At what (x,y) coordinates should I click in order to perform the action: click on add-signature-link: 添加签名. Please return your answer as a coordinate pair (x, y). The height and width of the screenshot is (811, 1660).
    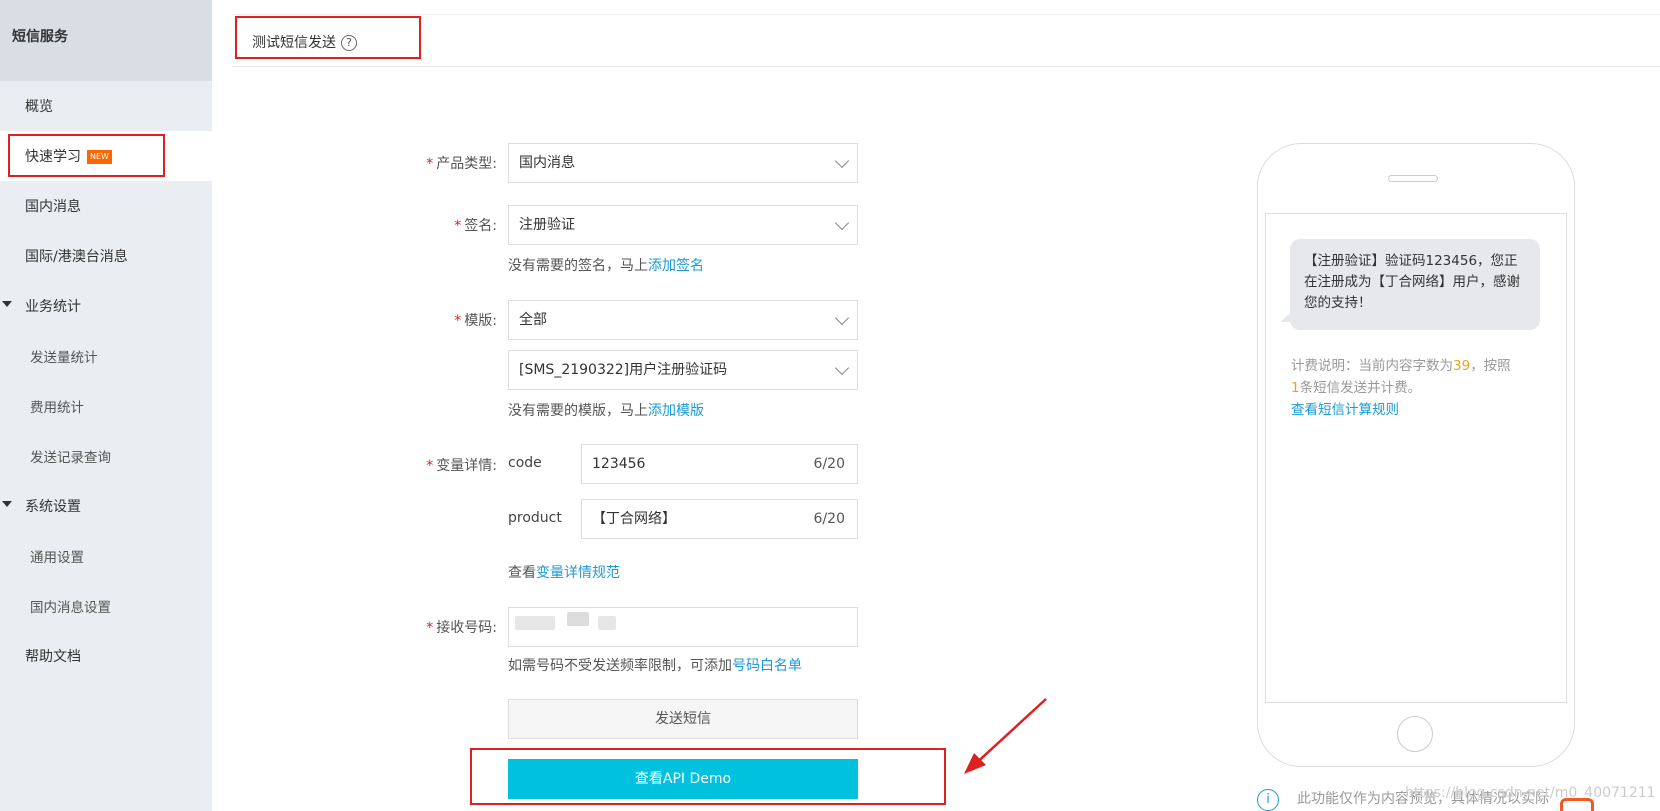
    Looking at the image, I should click on (676, 266).